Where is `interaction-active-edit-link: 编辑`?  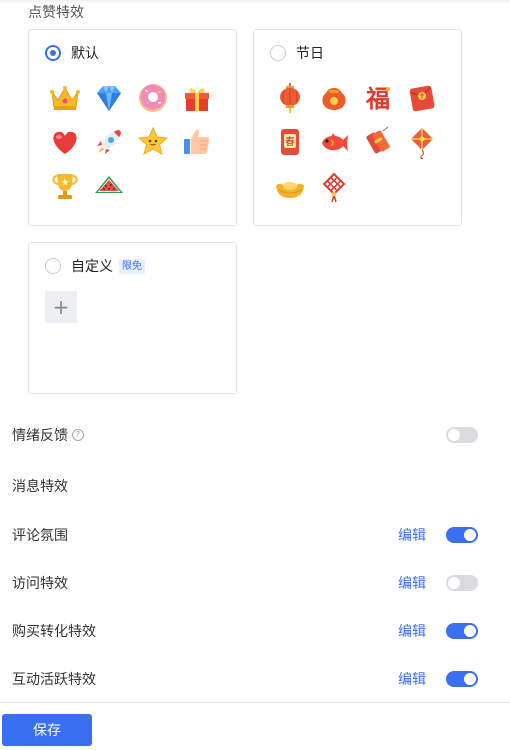
interaction-active-edit-link: 编辑 is located at coordinates (412, 679).